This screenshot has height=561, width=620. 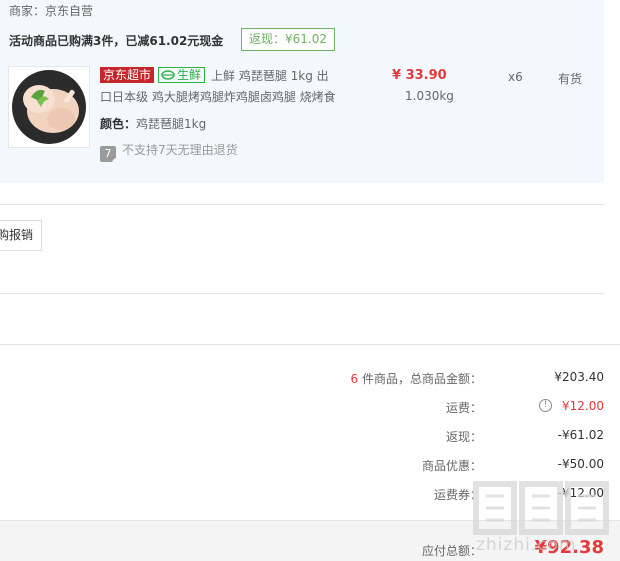 I want to click on color-label: 颜色：, so click(x=118, y=124).